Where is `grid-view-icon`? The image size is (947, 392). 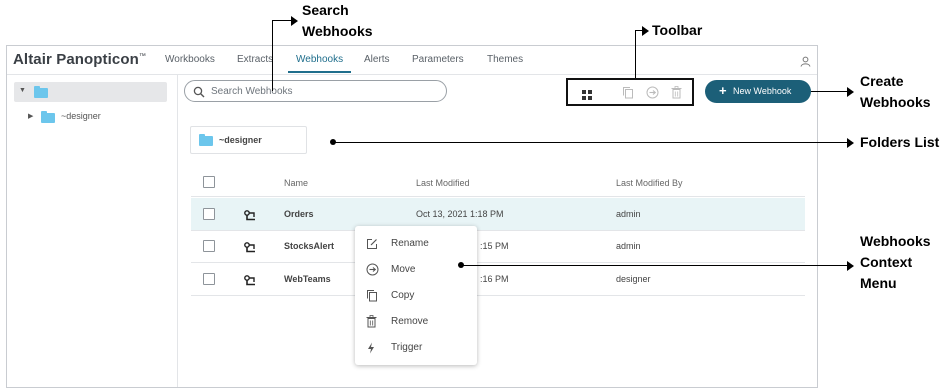
grid-view-icon is located at coordinates (587, 96).